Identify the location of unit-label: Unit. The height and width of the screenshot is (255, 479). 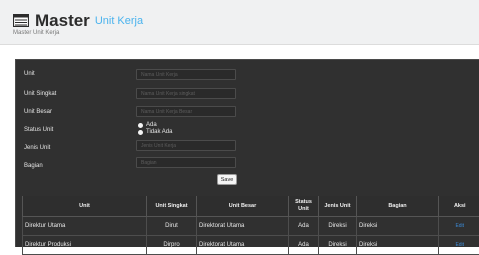
(29, 74).